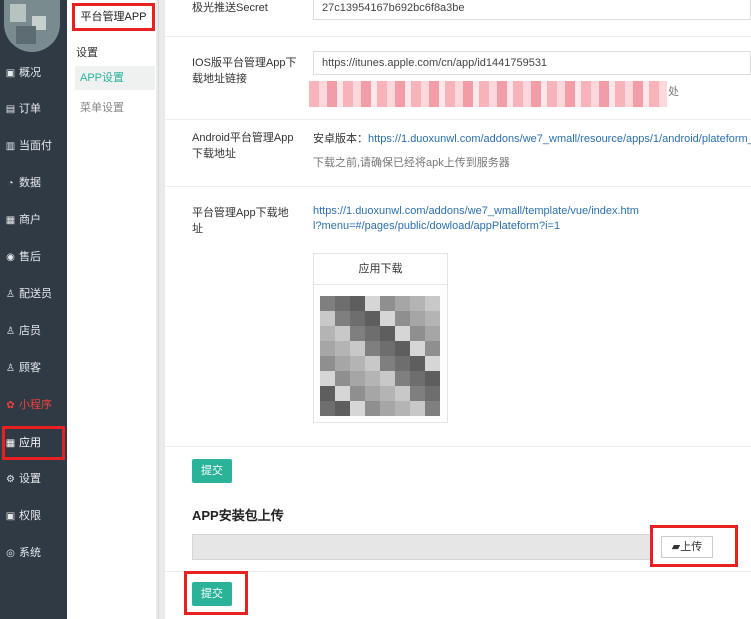 The width and height of the screenshot is (751, 619). Describe the element at coordinates (33, 405) in the screenshot. I see `sidebar-item-9: ✿ 小程序` at that location.